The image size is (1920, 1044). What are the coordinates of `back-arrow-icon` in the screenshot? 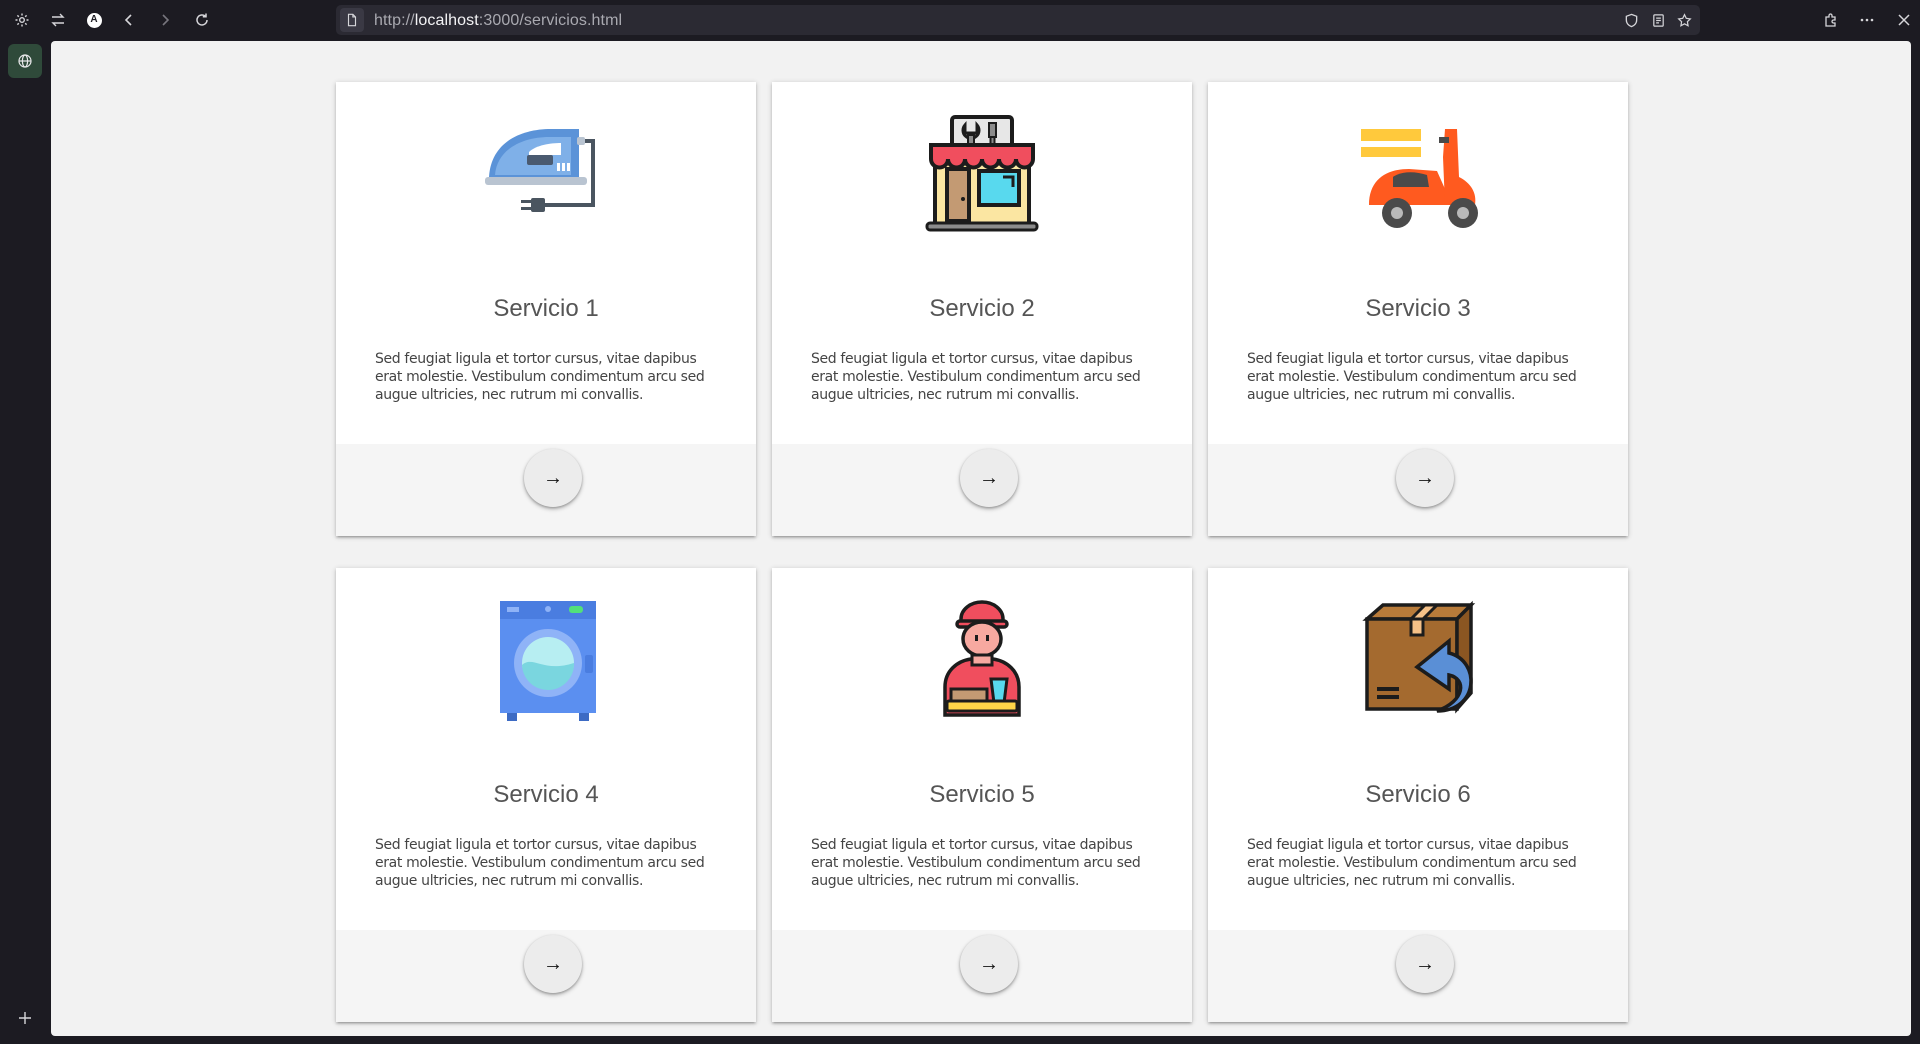 It's located at (129, 20).